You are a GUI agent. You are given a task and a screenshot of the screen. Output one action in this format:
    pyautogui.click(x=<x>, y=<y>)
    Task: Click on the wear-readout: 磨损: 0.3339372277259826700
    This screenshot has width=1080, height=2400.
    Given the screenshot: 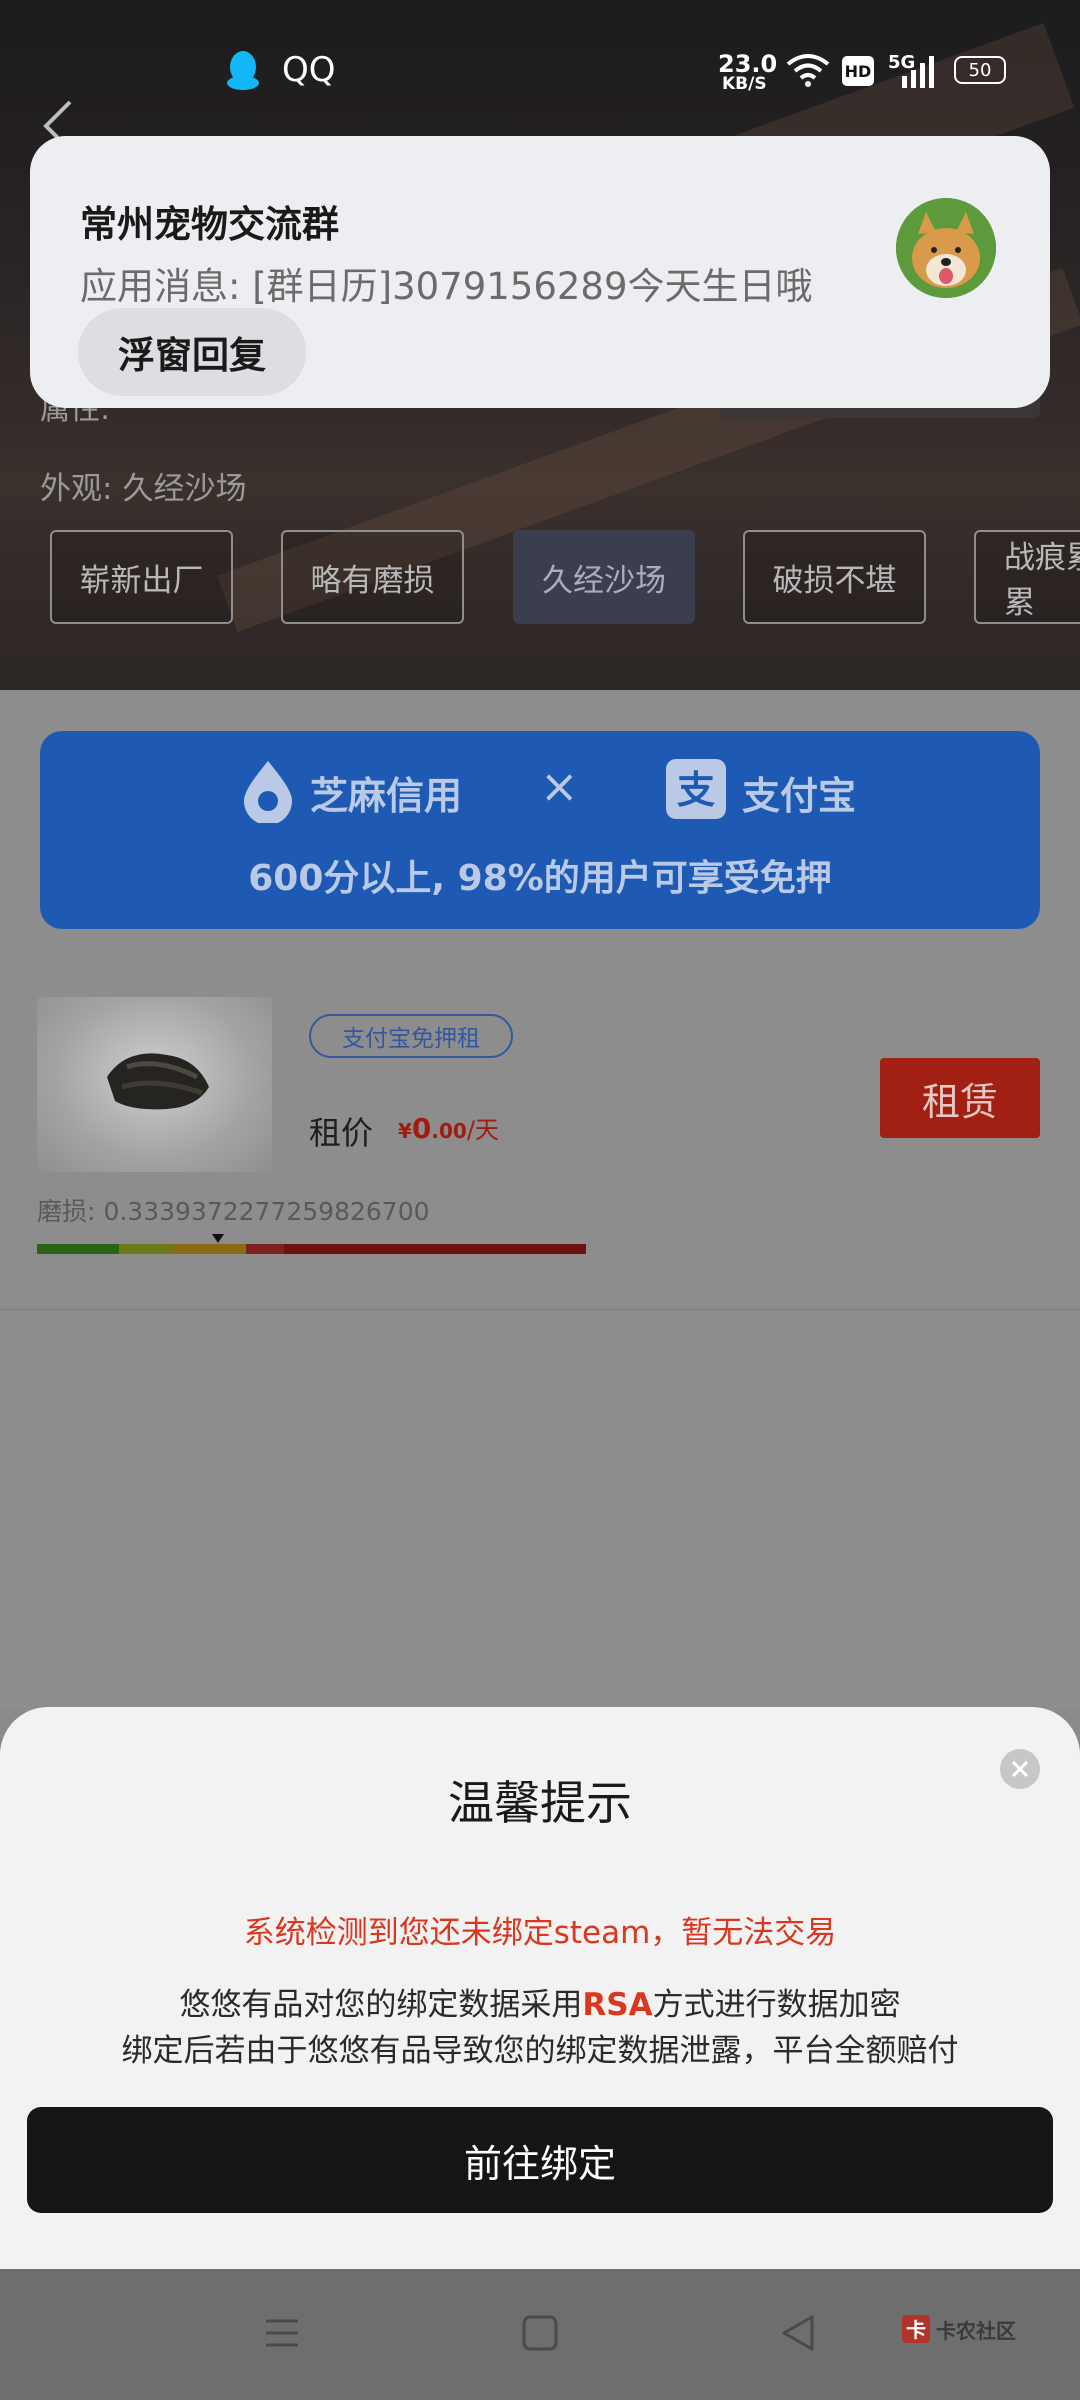 What is the action you would take?
    pyautogui.click(x=233, y=1210)
    